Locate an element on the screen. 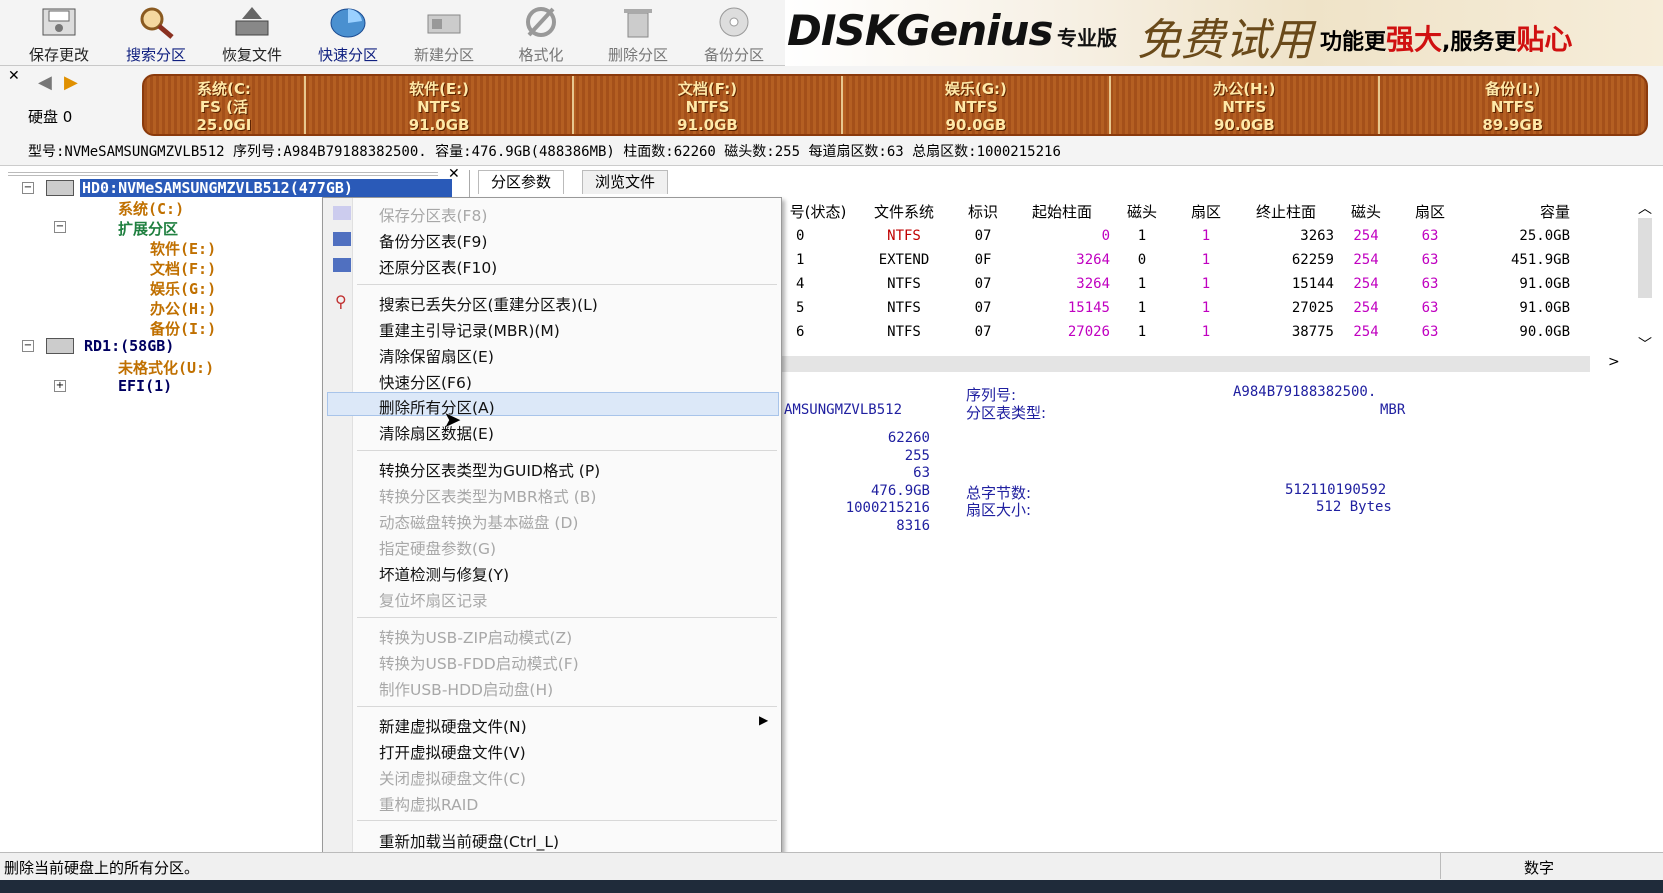 The image size is (1663, 893). backup-table-icon is located at coordinates (342, 239).